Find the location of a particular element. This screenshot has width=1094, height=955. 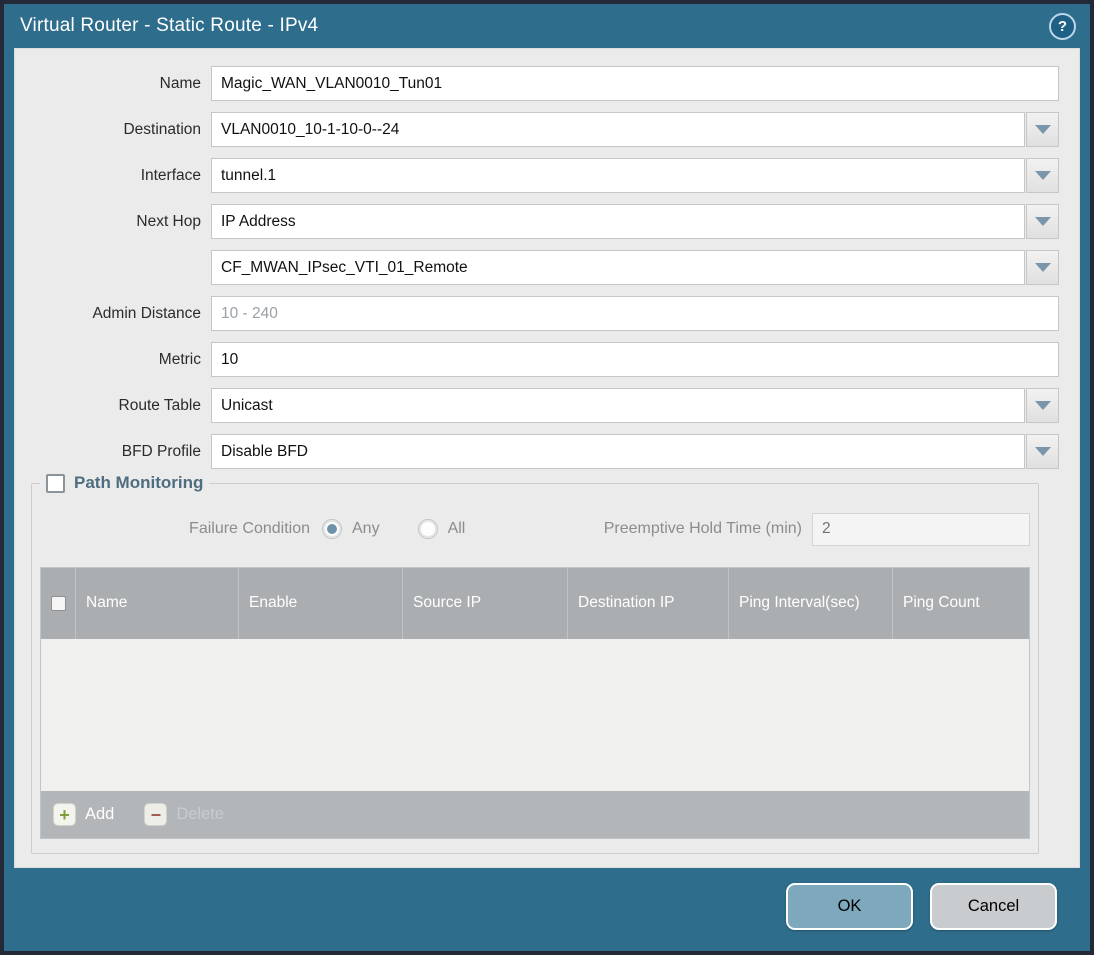

next-hop-address-input is located at coordinates (618, 267).